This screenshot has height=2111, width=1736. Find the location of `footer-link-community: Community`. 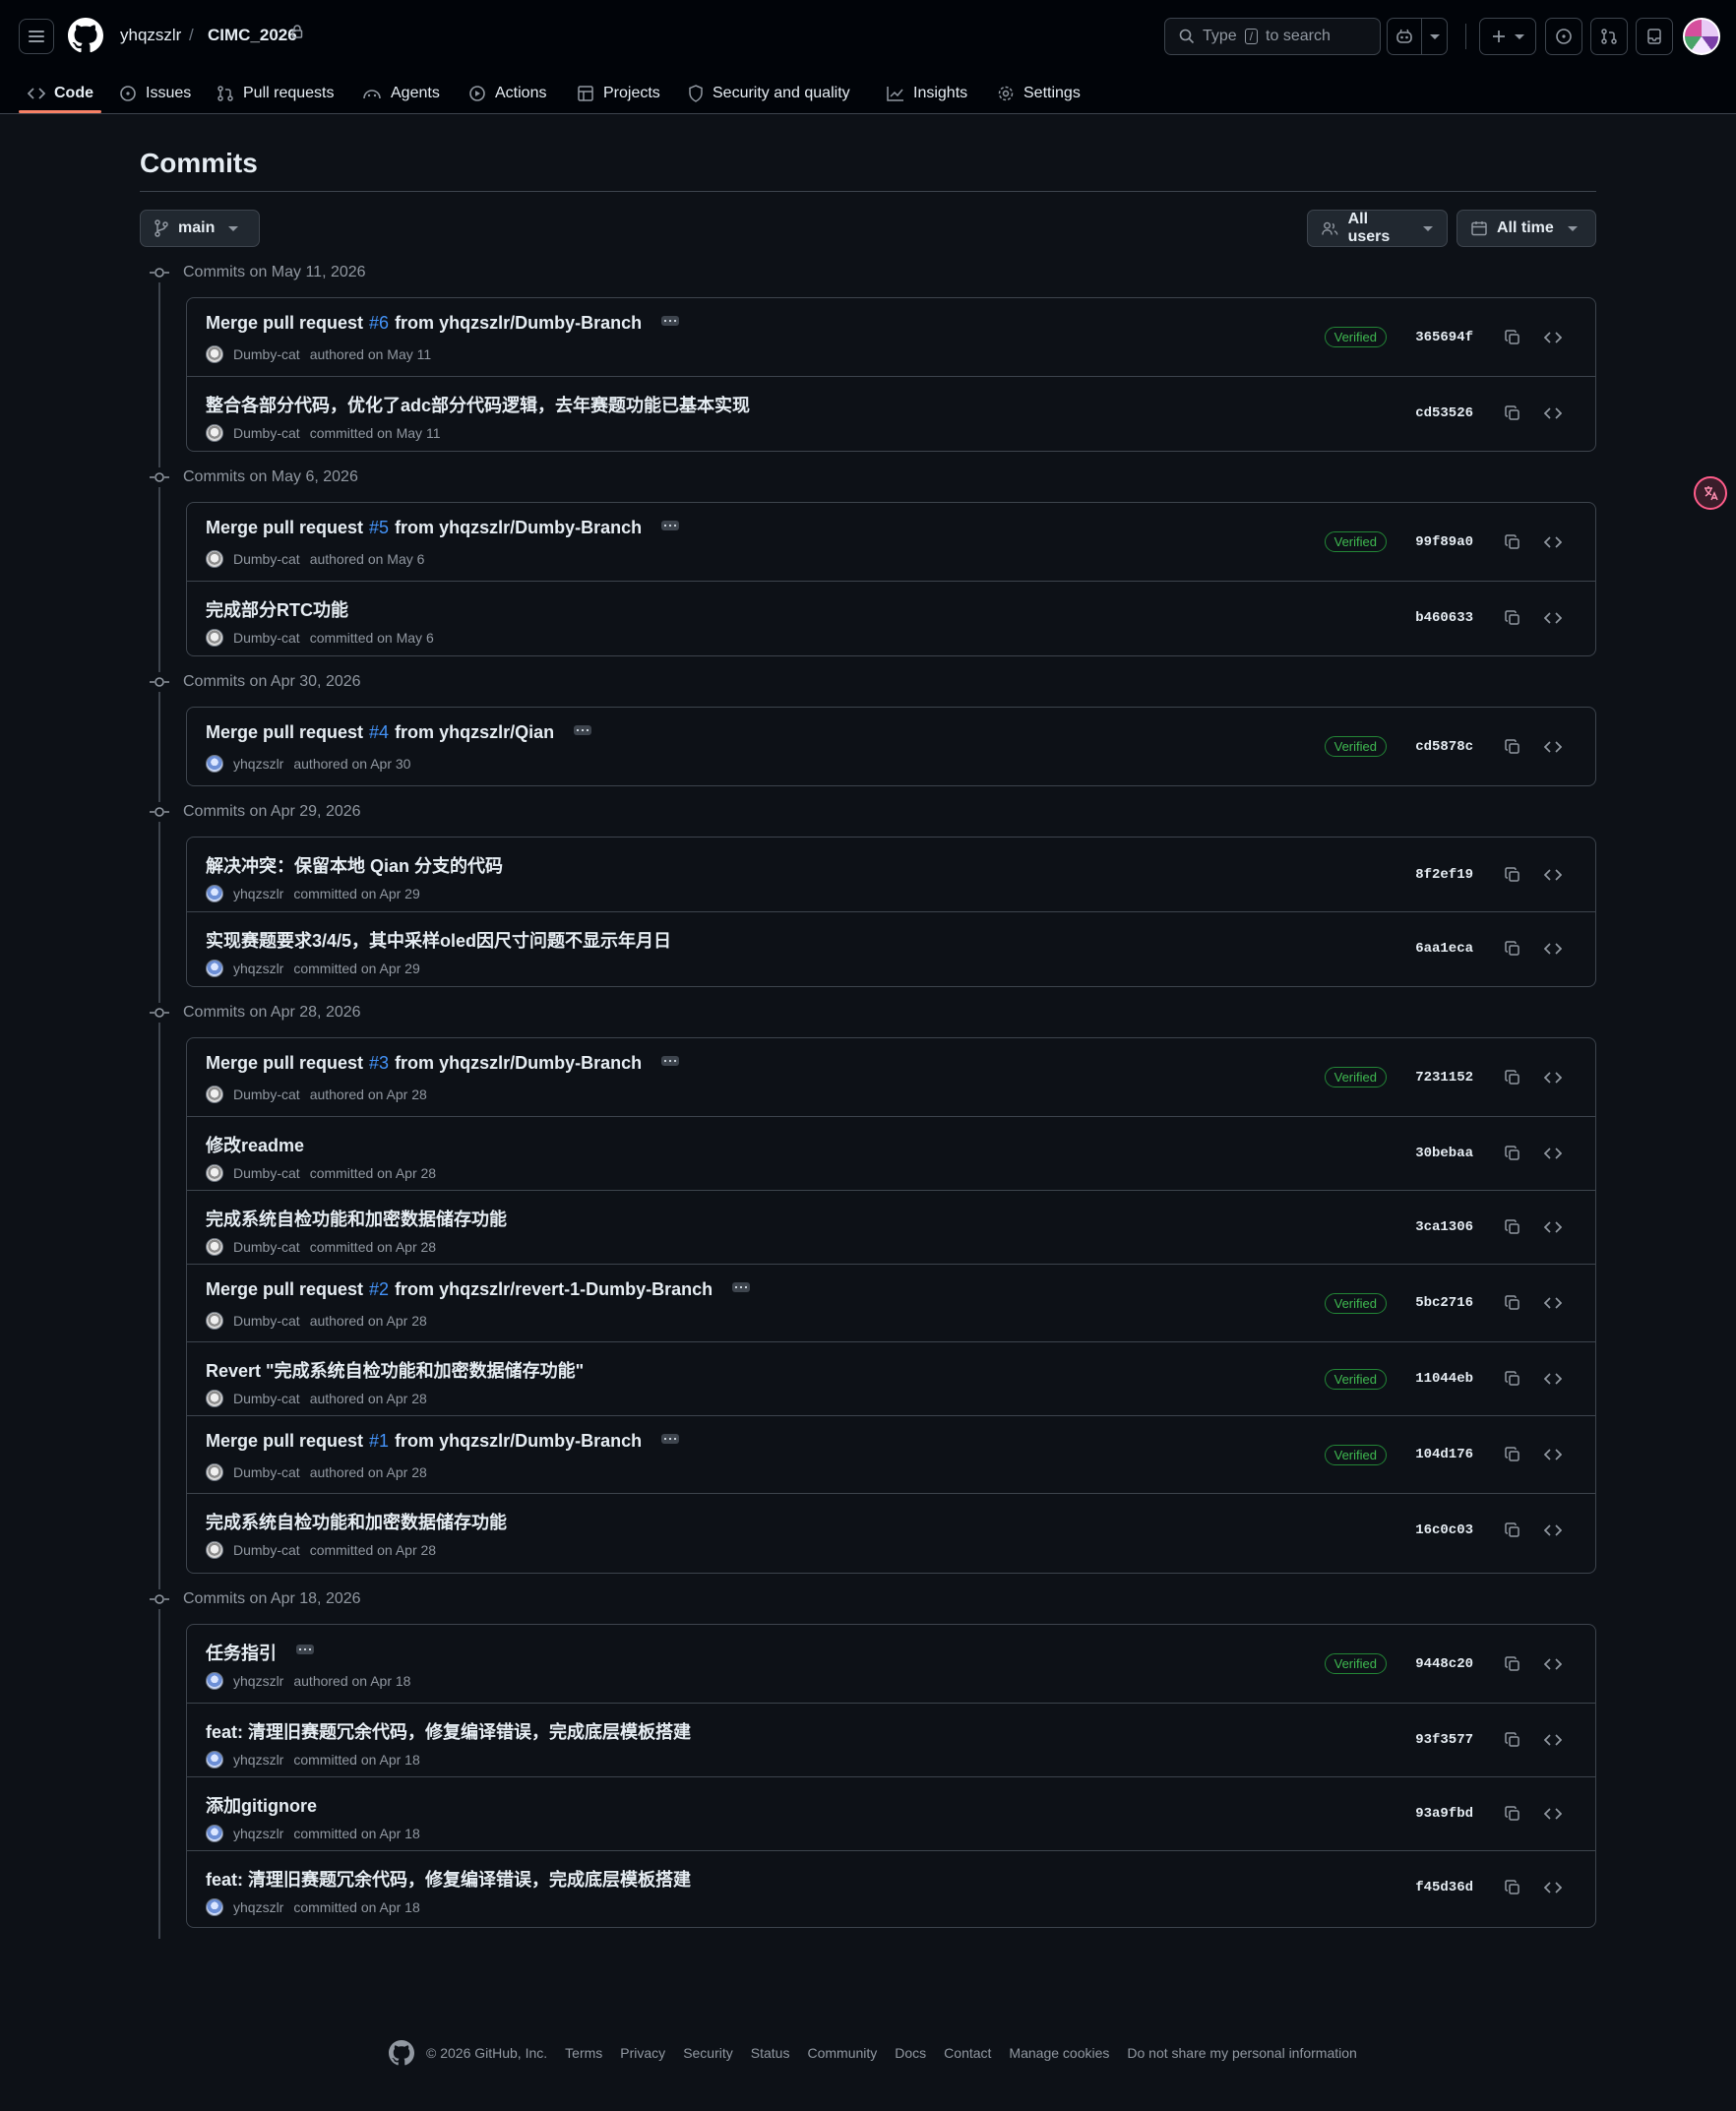

footer-link-community: Community is located at coordinates (842, 2053).